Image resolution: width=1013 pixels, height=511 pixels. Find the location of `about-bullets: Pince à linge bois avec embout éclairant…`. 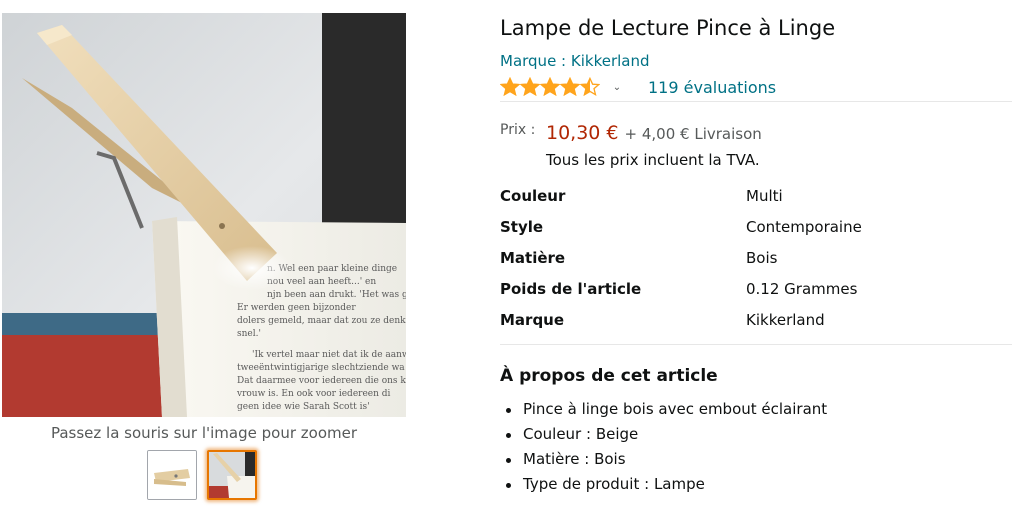

about-bullets: Pince à linge bois avec embout éclairant… is located at coordinates (663, 447).